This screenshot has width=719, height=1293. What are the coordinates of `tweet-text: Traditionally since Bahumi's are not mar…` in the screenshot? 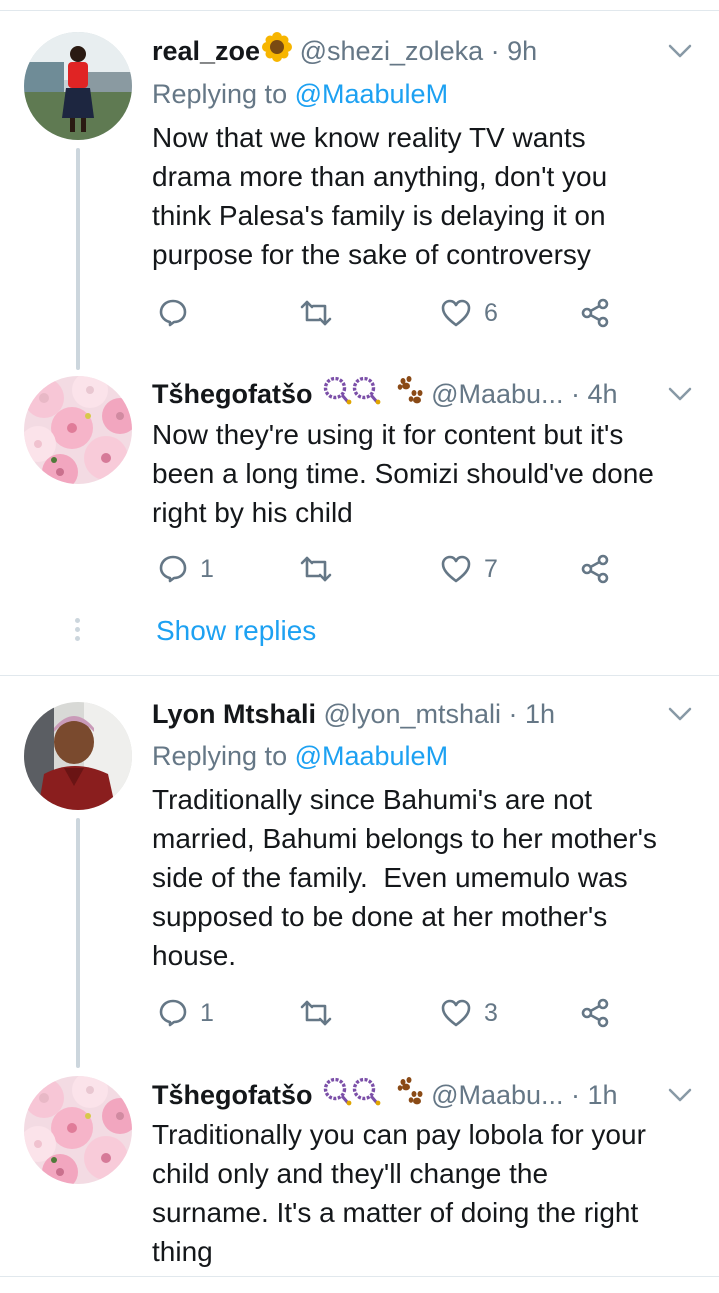 It's located at (404, 877).